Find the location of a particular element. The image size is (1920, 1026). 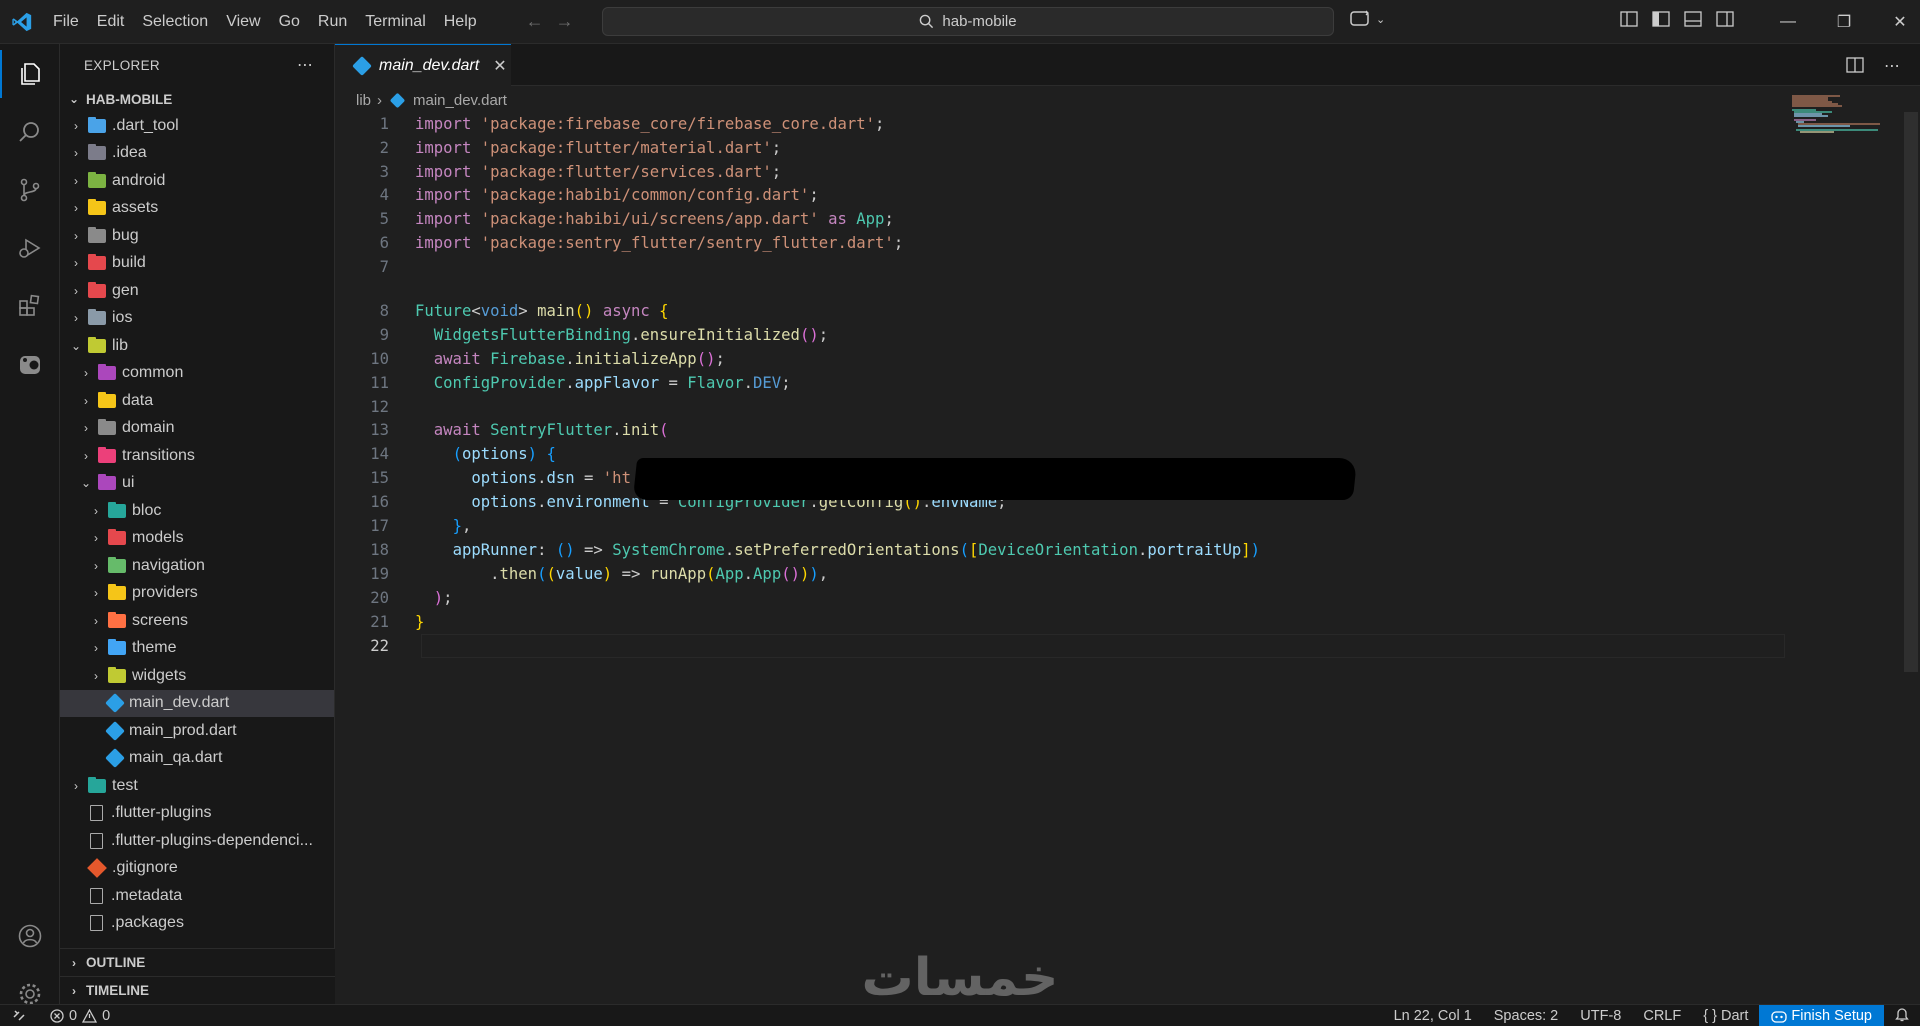

cursor-position: Ln 22, Col 1 is located at coordinates (1433, 1016).